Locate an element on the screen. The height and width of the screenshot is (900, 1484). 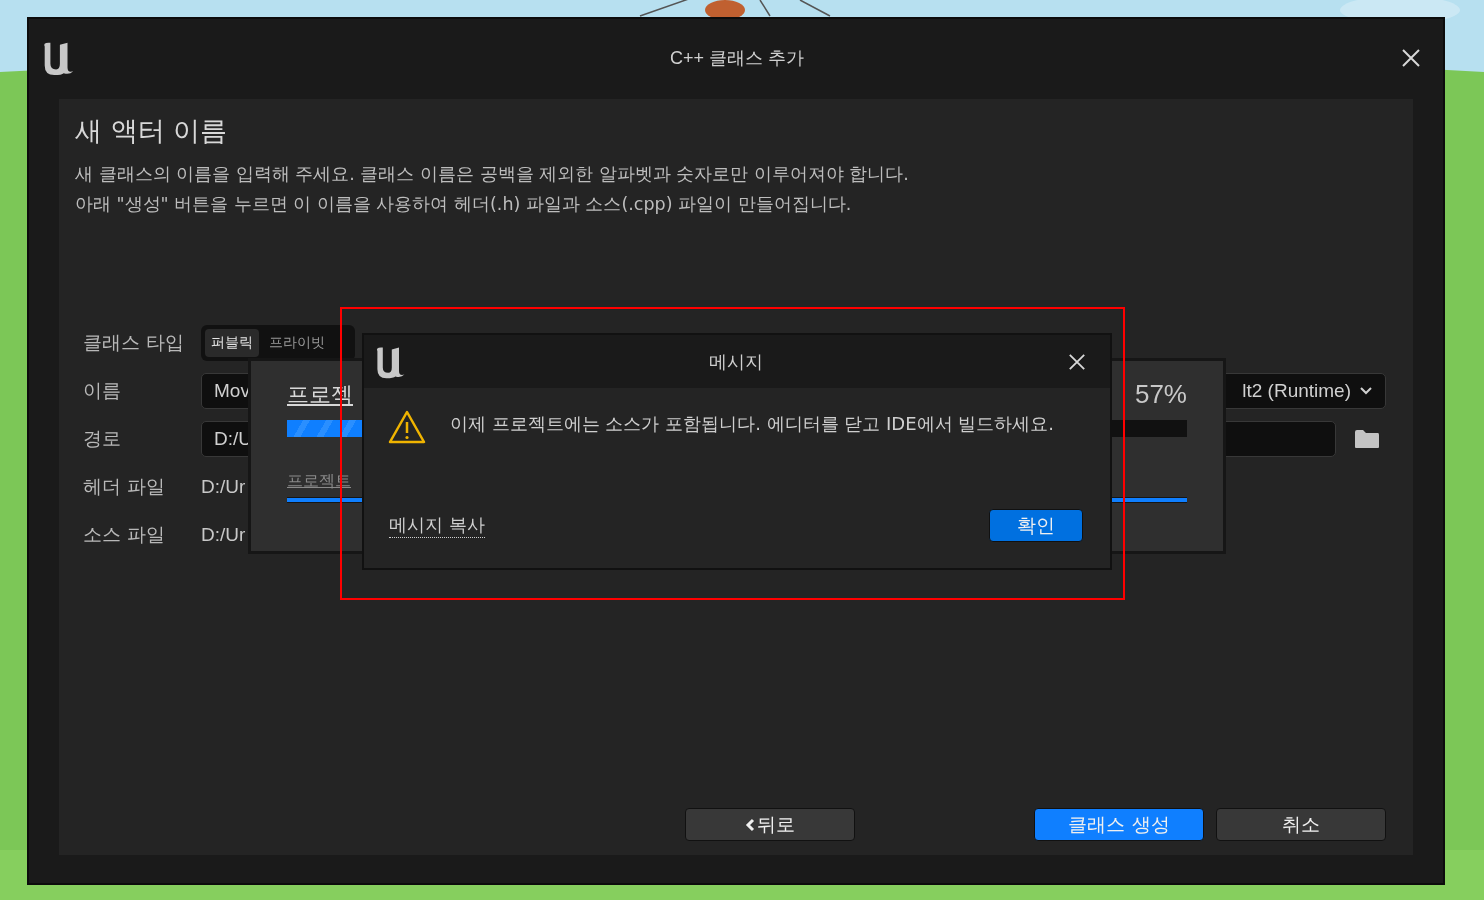
dialog-title: 메시지 is located at coordinates (736, 362).